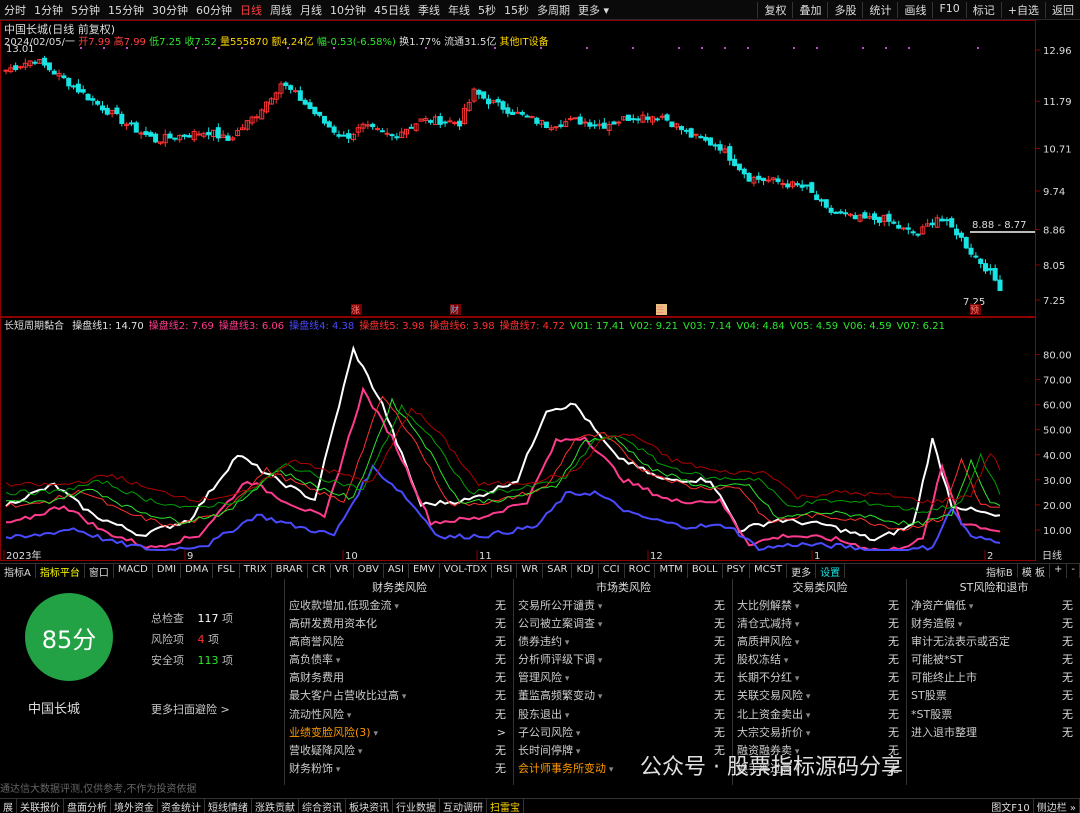 This screenshot has height=813, width=1080. Describe the element at coordinates (429, 10) in the screenshot. I see `period-tab-11: 季线` at that location.